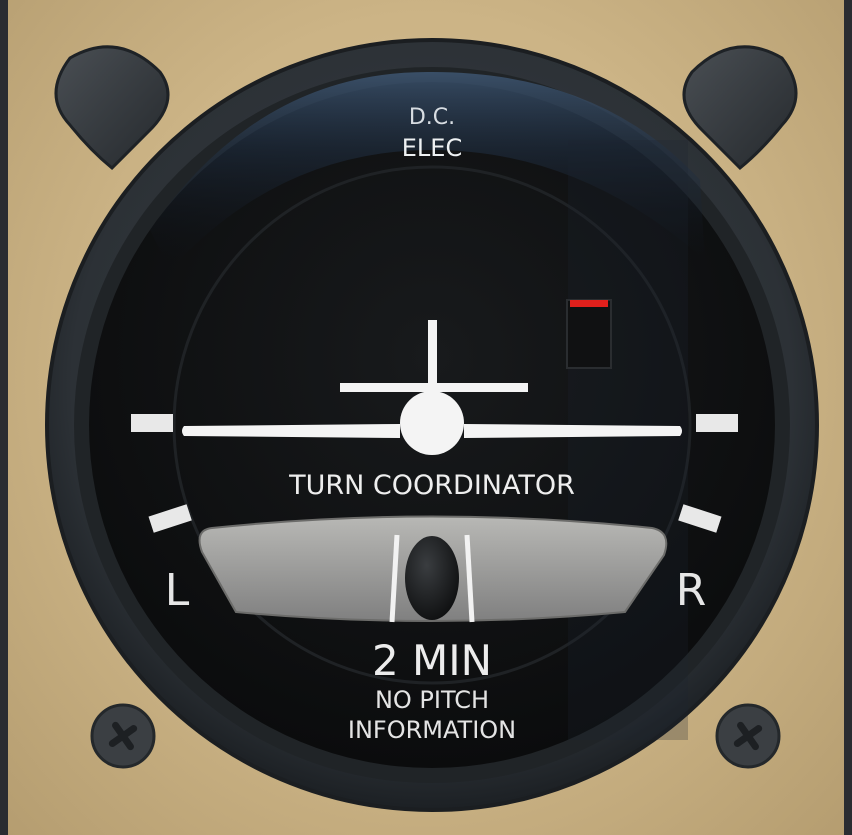  I want to click on glass-glare-band, so click(628, 440).